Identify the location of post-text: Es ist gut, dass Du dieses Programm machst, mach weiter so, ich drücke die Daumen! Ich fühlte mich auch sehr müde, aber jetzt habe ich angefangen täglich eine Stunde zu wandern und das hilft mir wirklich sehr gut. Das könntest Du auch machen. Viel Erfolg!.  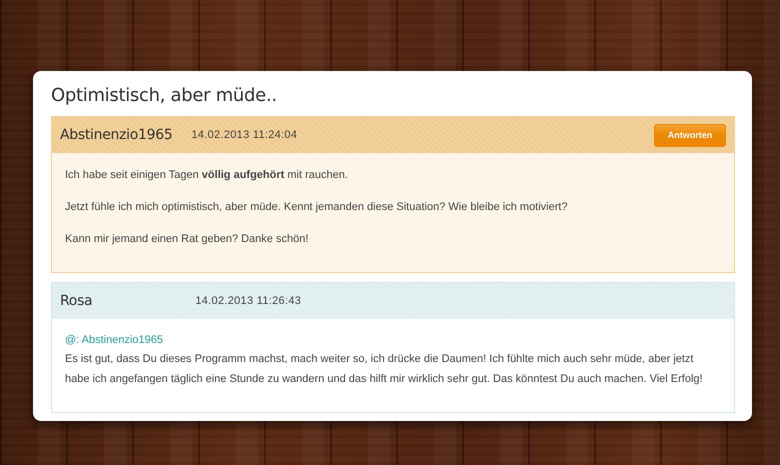
(384, 369).